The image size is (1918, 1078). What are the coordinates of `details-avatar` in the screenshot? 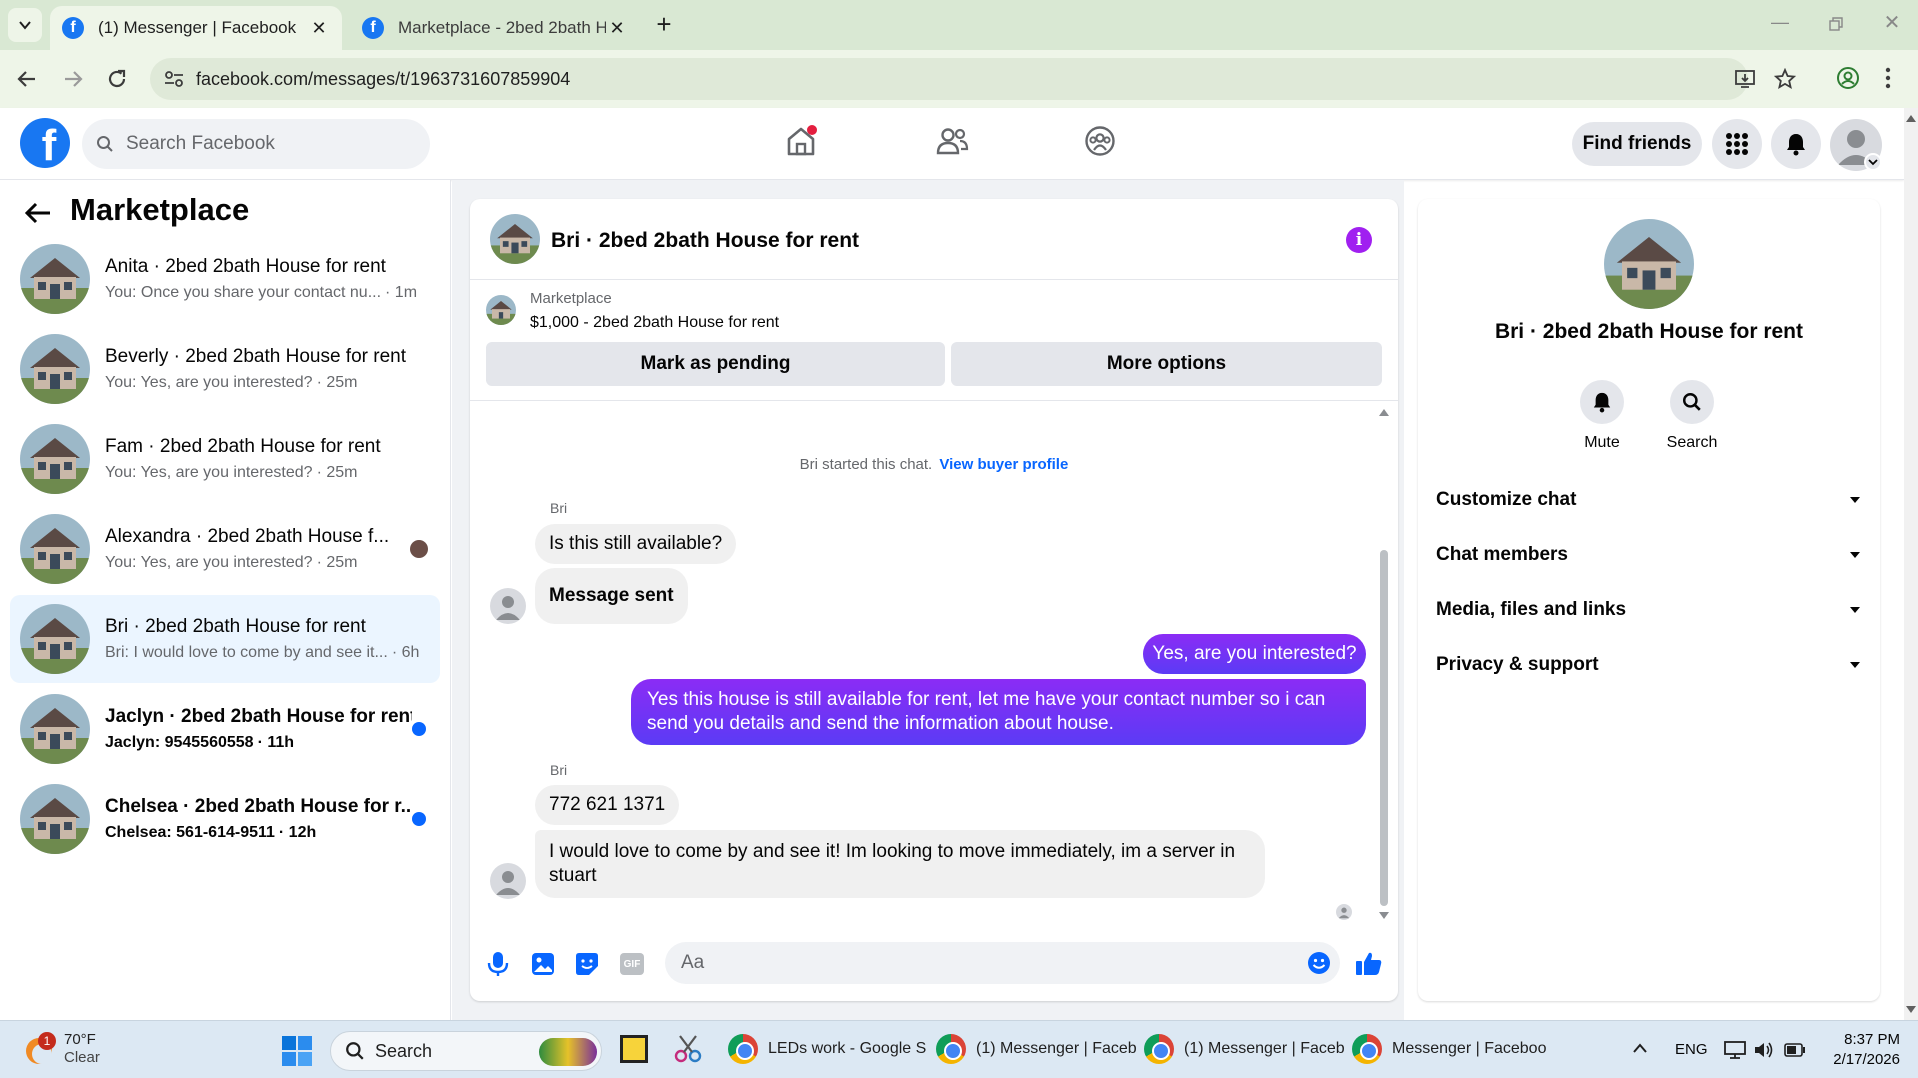 It's located at (1649, 264).